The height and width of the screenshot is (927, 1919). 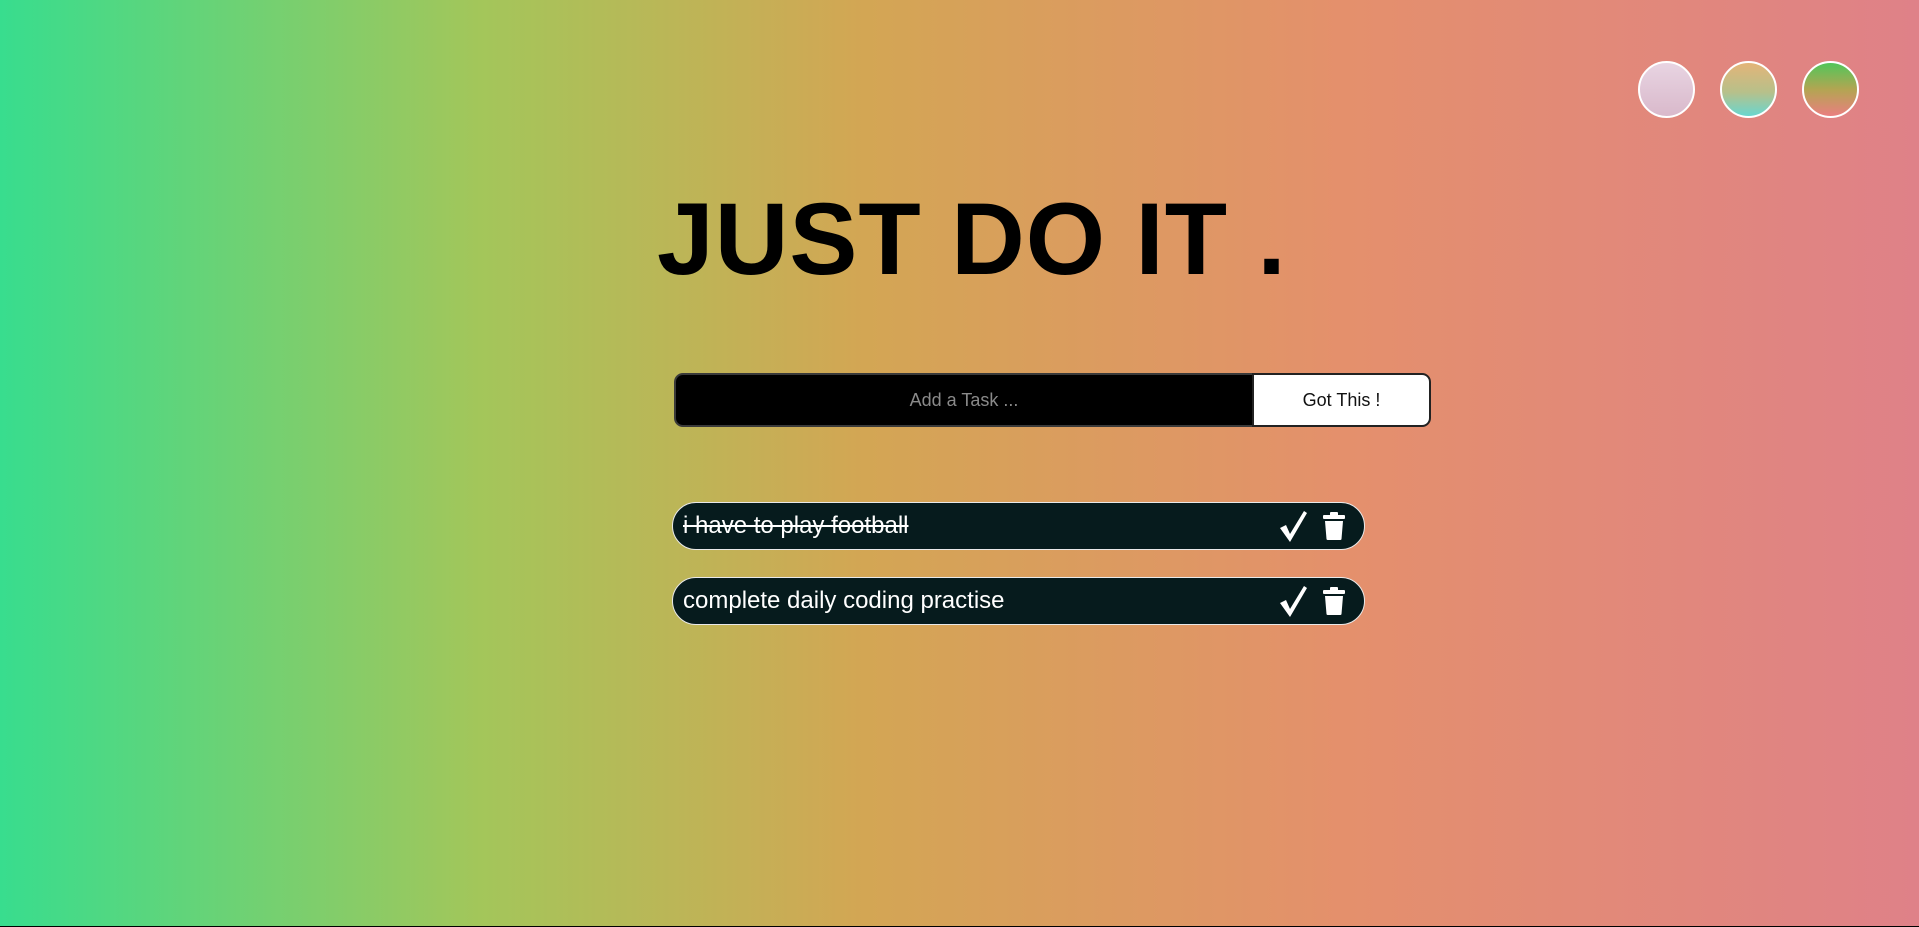 I want to click on theme-switcher, so click(x=1748, y=89).